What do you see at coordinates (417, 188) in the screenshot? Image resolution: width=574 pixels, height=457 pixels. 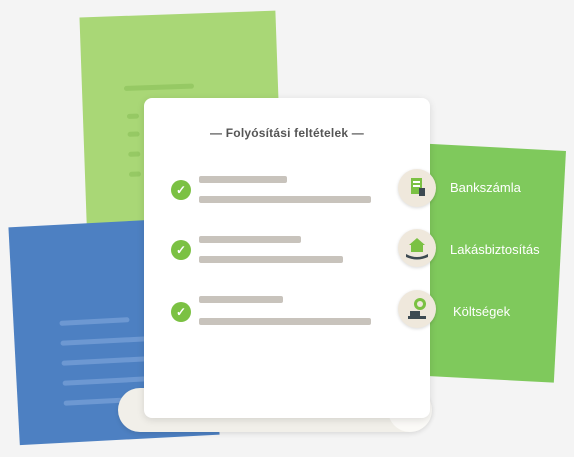 I see `bank-statement-icon` at bounding box center [417, 188].